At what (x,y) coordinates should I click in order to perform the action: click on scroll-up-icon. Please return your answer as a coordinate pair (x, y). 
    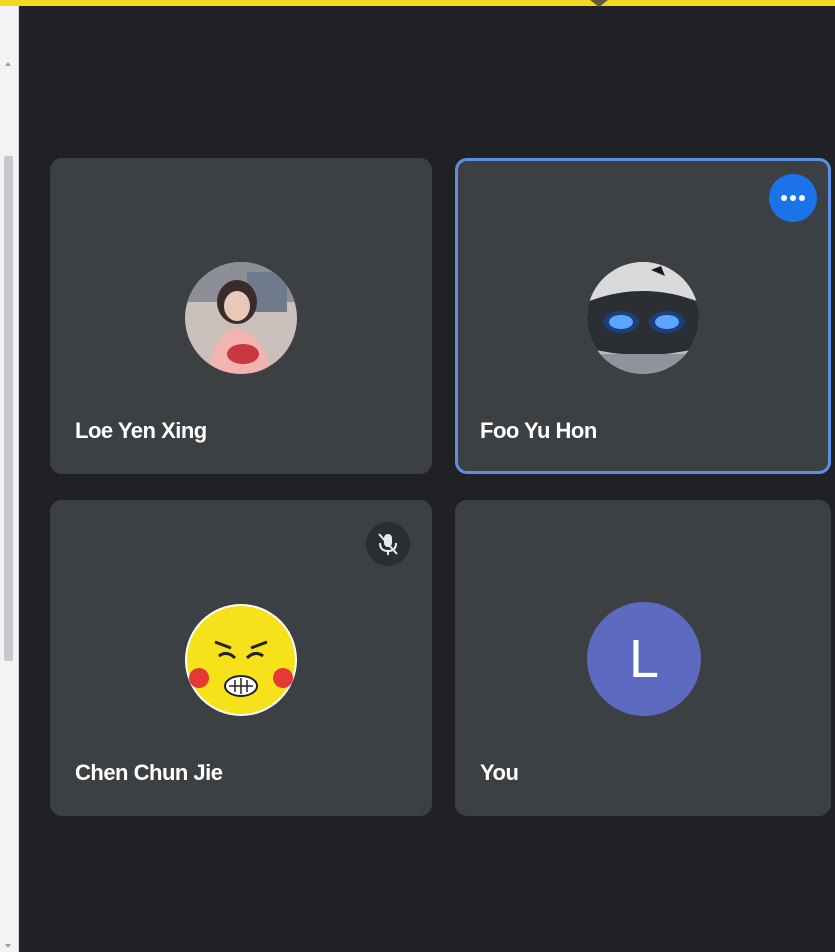
    Looking at the image, I should click on (8, 64).